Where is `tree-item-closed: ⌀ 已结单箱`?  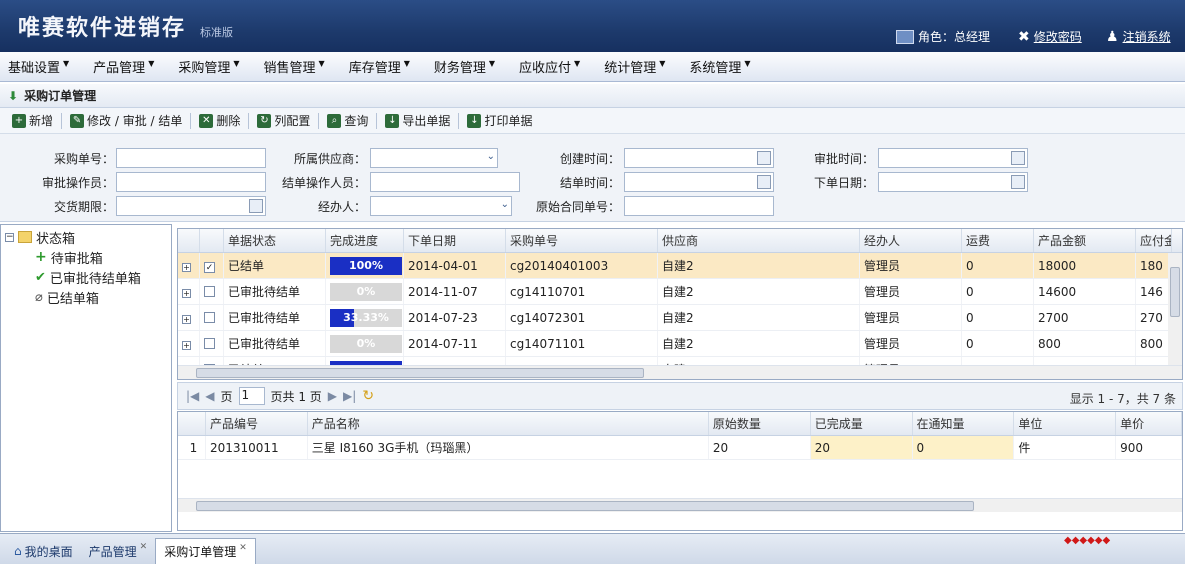
tree-item-closed: ⌀ 已结单箱 is located at coordinates (86, 297).